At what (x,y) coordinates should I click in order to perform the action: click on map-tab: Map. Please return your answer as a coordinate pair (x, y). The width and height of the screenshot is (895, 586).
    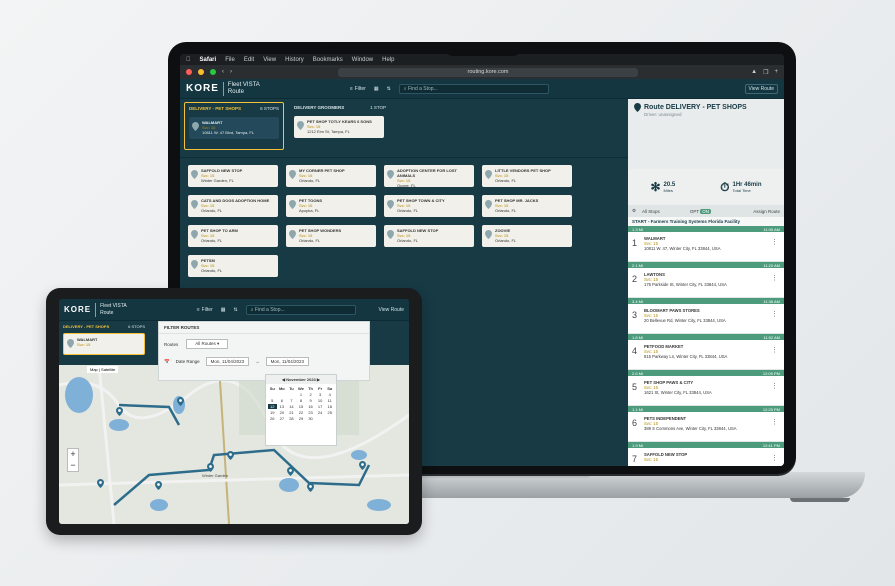
    Looking at the image, I should click on (94, 369).